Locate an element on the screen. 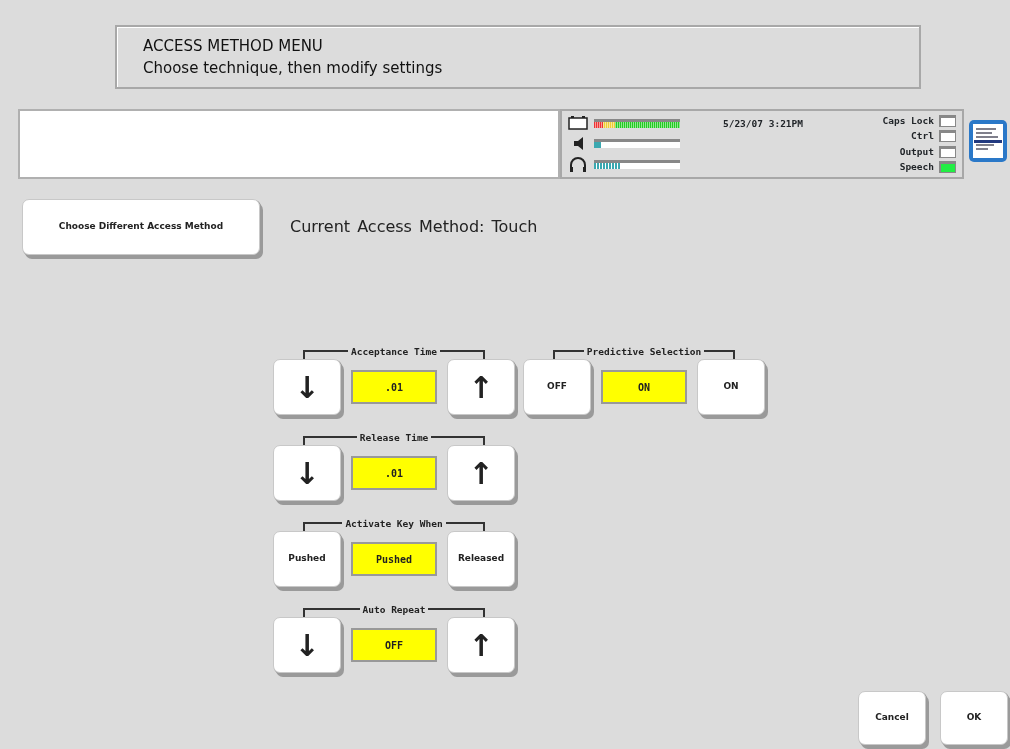 The width and height of the screenshot is (1010, 749). setting-label: Predictive Selection is located at coordinates (644, 352).